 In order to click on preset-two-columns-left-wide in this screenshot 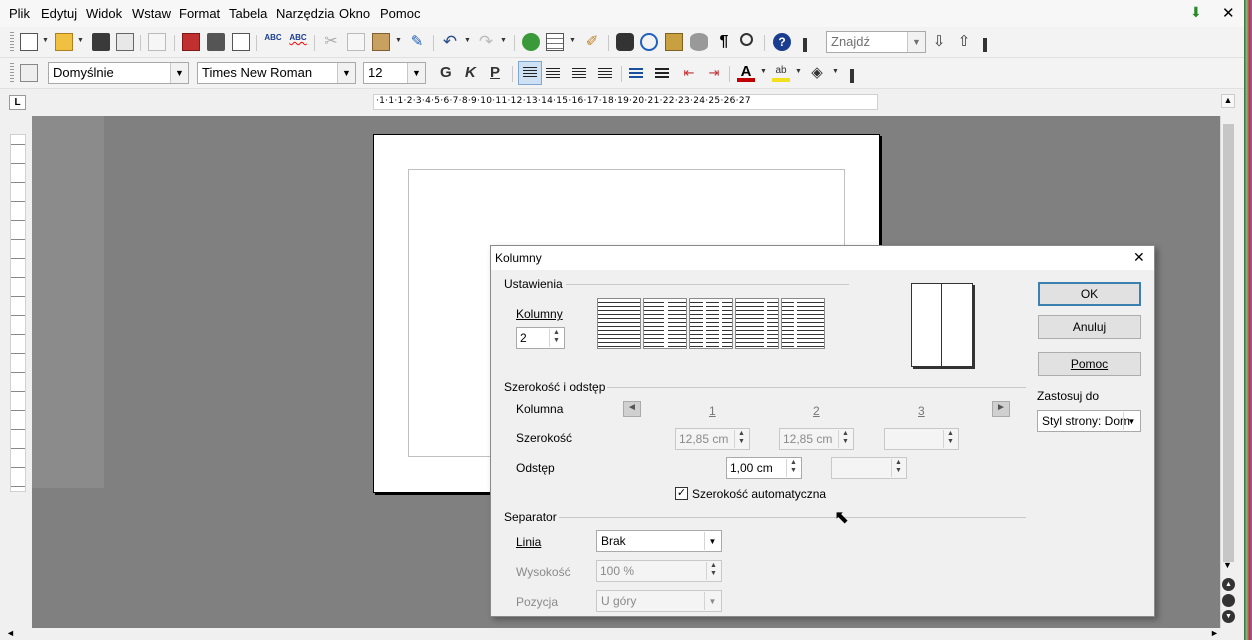, I will do `click(757, 323)`.